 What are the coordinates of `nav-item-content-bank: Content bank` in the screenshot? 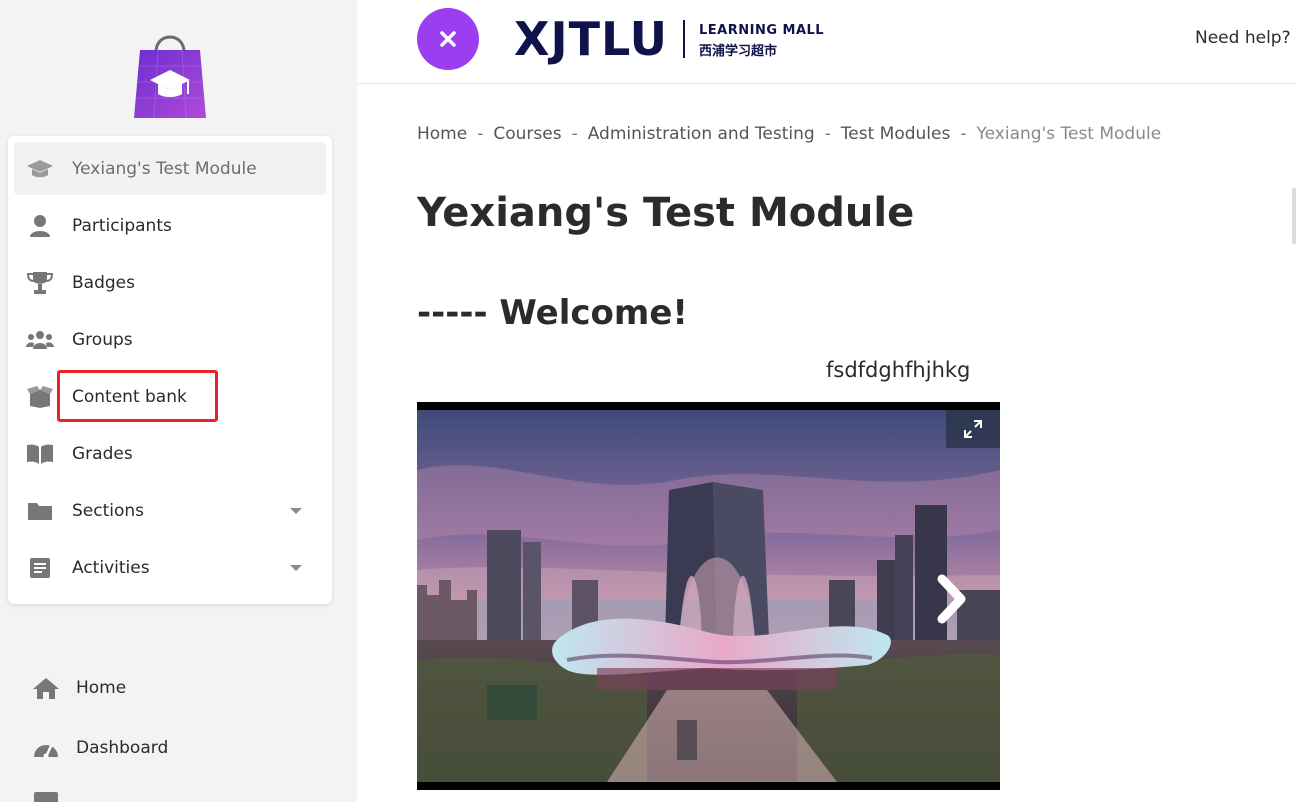 It's located at (170, 396).